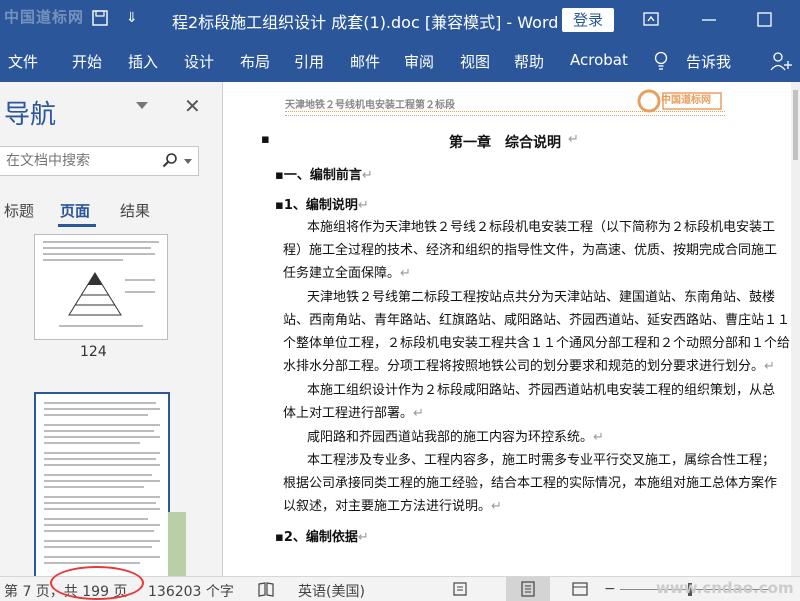 The width and height of the screenshot is (800, 601). What do you see at coordinates (419, 61) in the screenshot?
I see `tab-review: 审阅` at bounding box center [419, 61].